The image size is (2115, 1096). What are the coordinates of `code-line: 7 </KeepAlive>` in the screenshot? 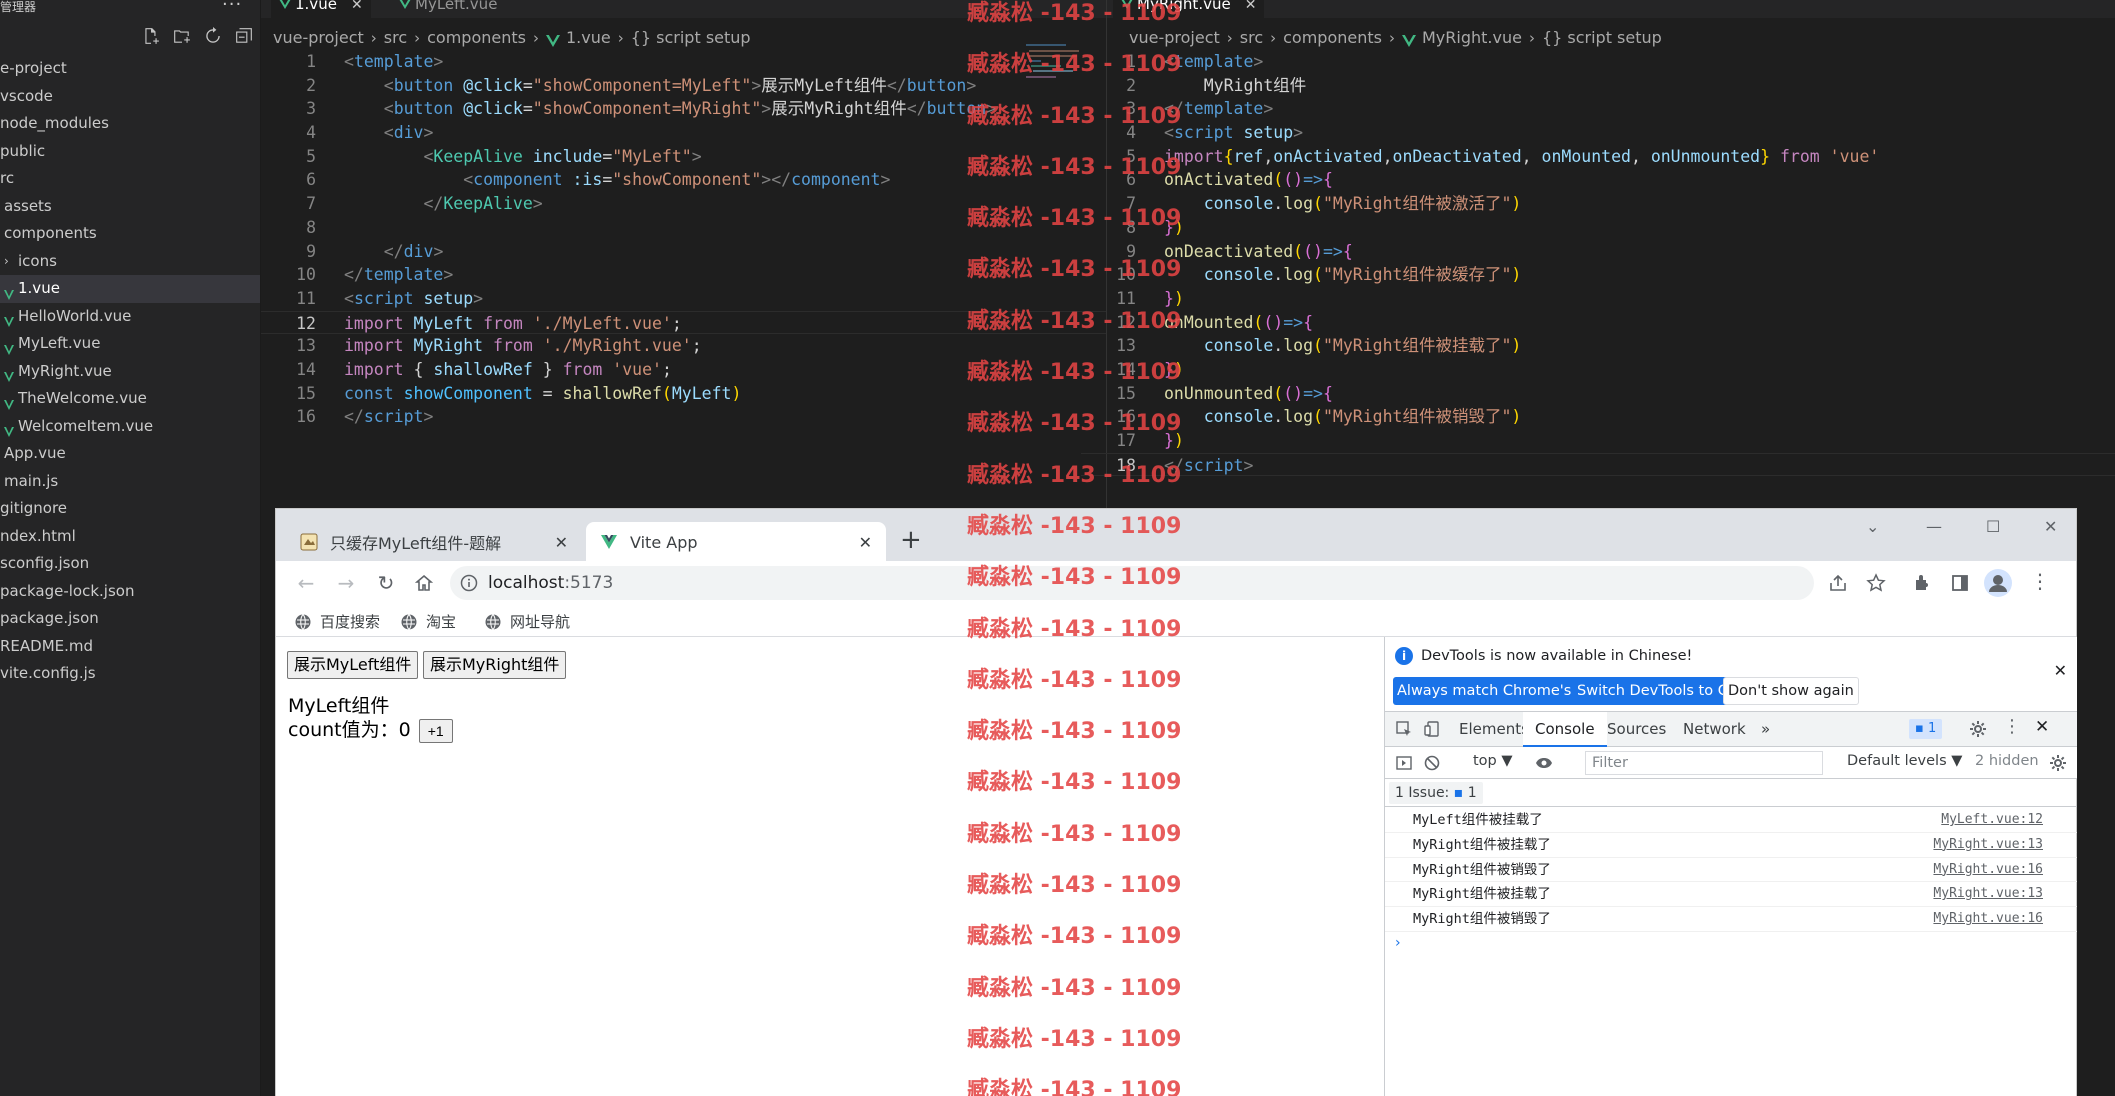 It's located at (683, 204).